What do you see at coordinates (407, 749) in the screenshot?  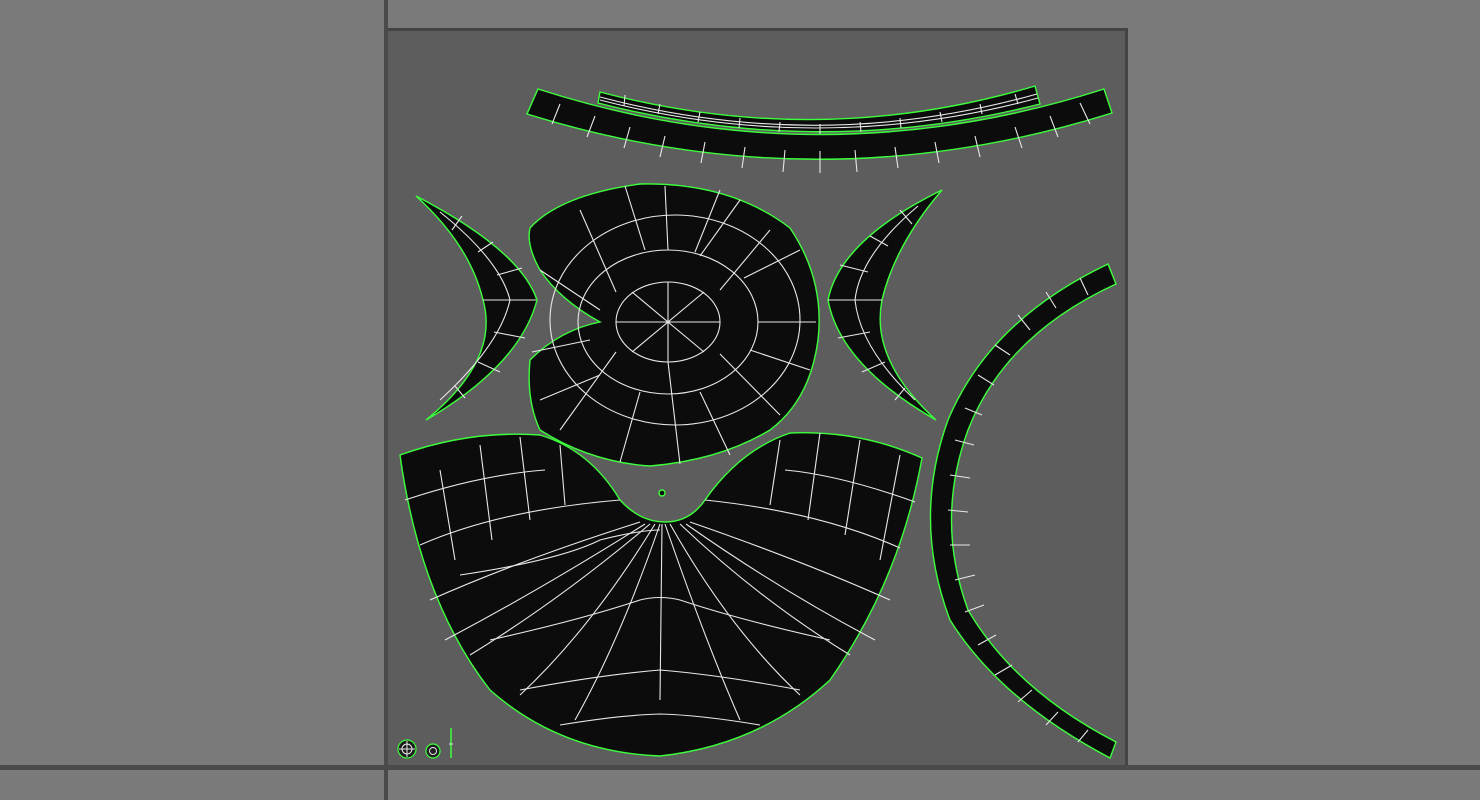 I see `manipulator-icon` at bounding box center [407, 749].